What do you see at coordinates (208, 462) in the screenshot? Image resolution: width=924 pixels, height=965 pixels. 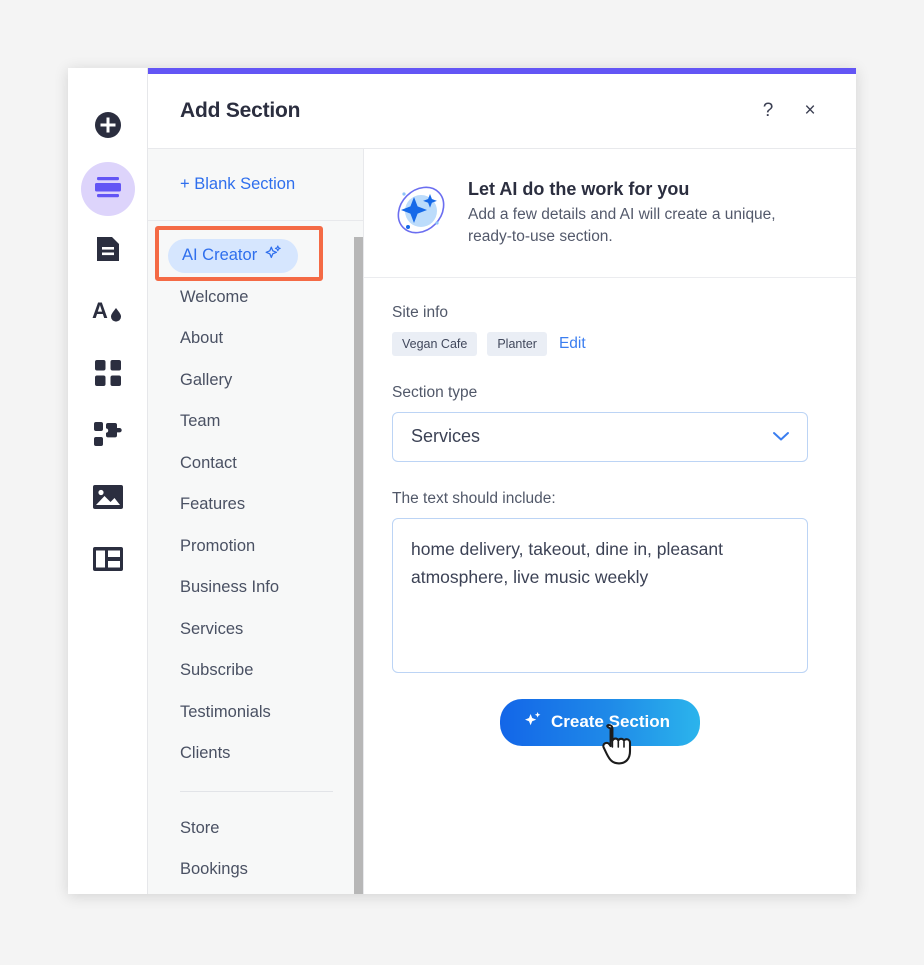 I see `section-item-label: Contact` at bounding box center [208, 462].